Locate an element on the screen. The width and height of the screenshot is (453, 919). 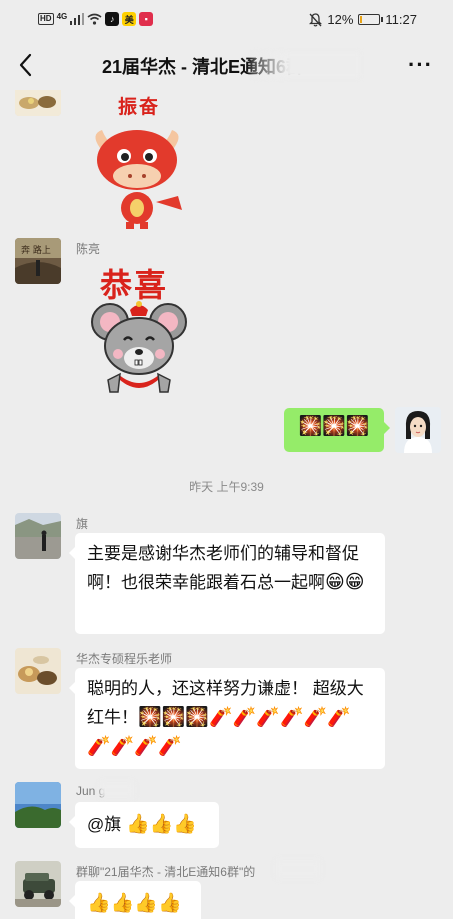
message-emoji: 👍👍👍 is located at coordinates (161, 824).